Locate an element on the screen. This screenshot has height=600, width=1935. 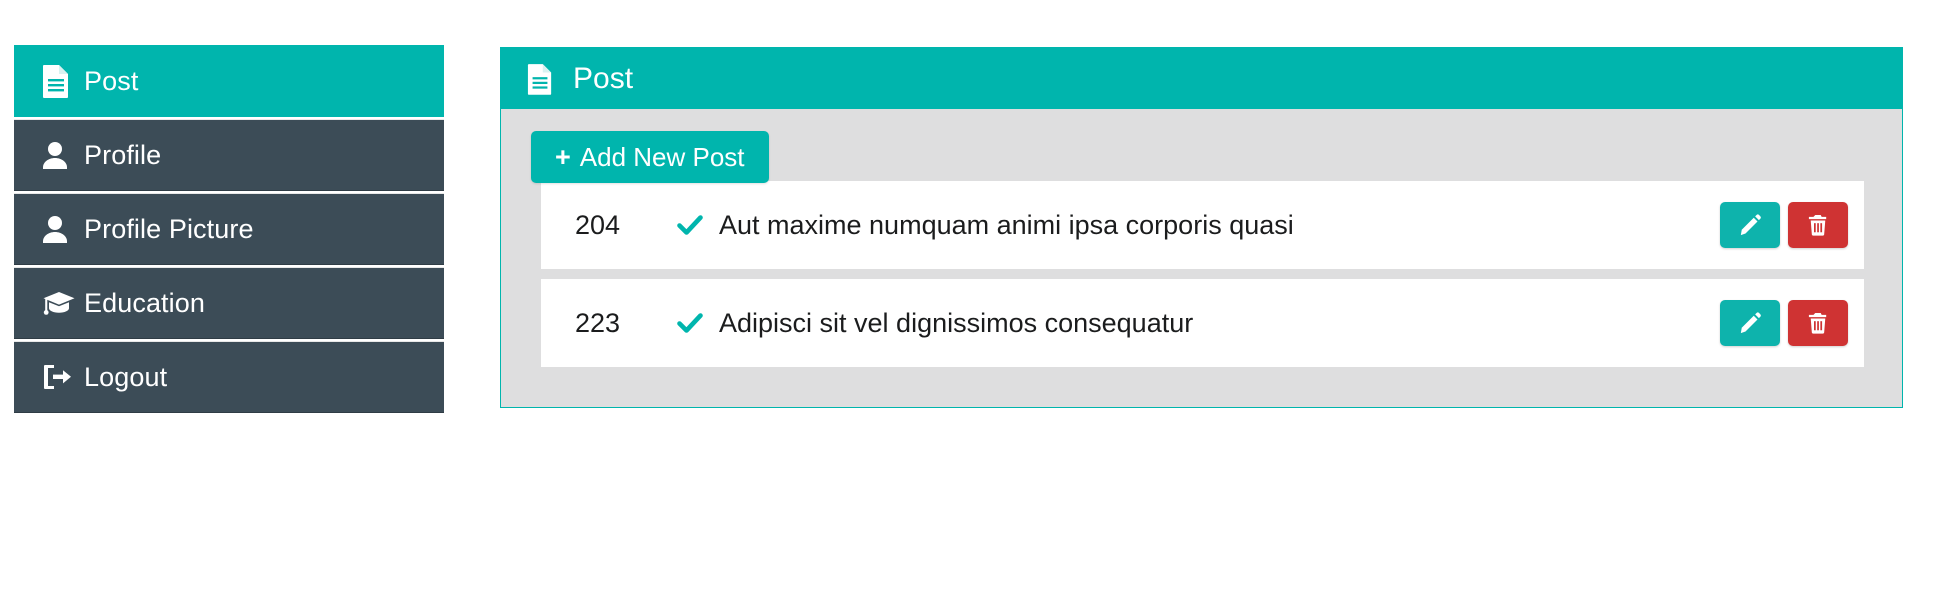
sidebar-item-profile: Profile is located at coordinates (229, 155).